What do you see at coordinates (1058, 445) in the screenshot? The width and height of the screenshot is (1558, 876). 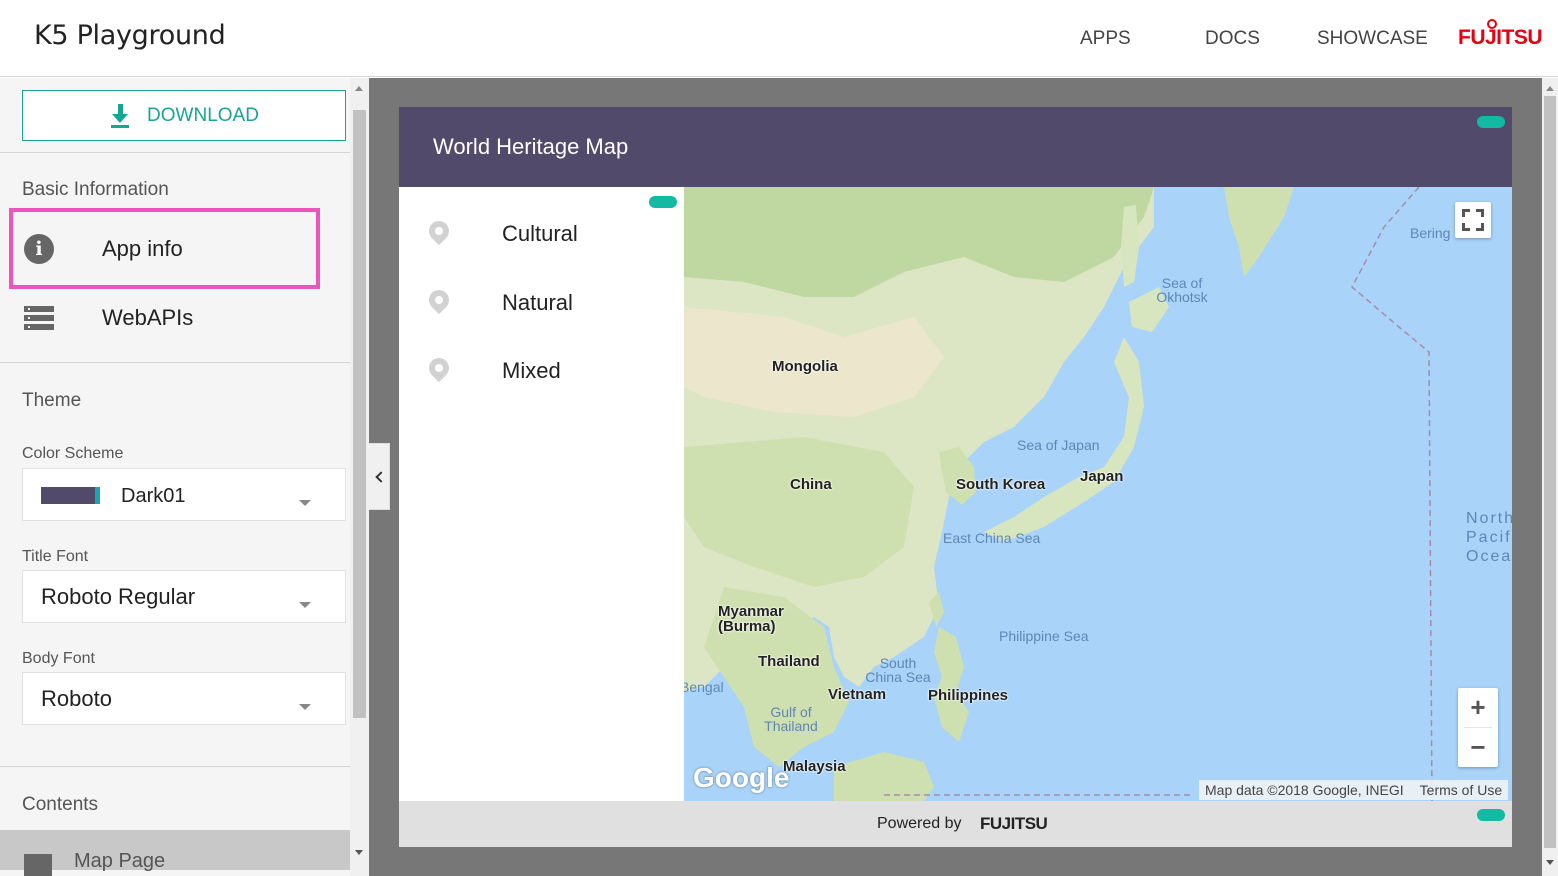 I see `map-label-sea-of-japan: Sea of Japan` at bounding box center [1058, 445].